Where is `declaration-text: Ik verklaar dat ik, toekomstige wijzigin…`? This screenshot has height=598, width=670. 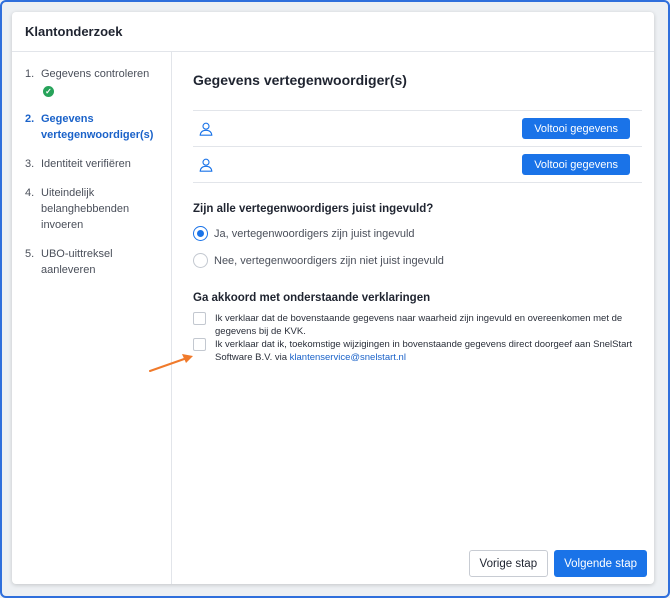 declaration-text: Ik verklaar dat ik, toekomstige wijzigin… is located at coordinates (424, 351).